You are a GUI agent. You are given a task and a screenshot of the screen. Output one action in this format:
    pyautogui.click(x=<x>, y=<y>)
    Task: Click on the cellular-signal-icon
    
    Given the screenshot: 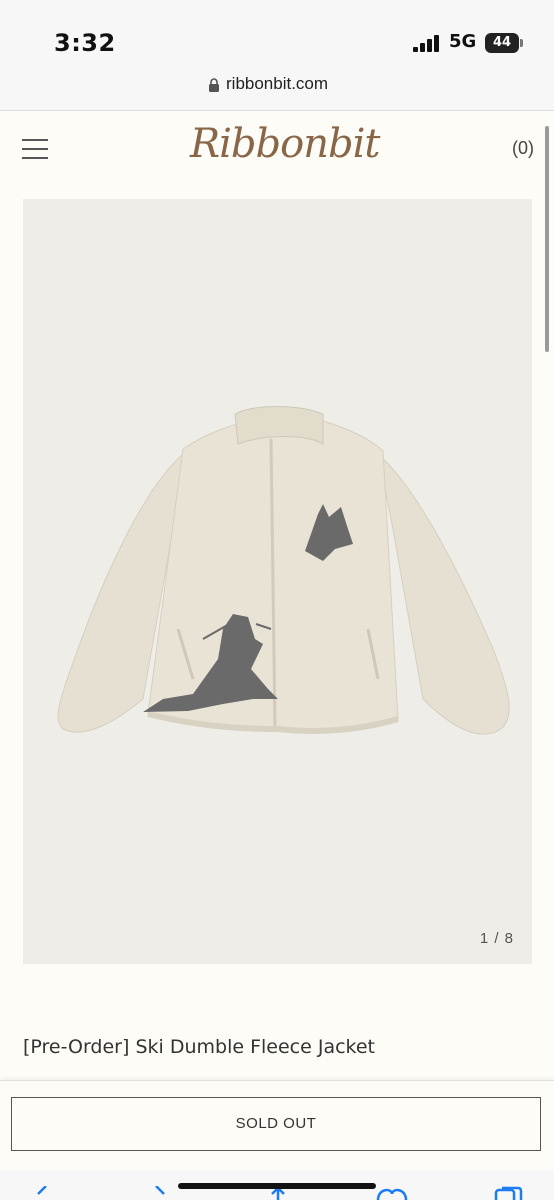 What is the action you would take?
    pyautogui.click(x=427, y=43)
    